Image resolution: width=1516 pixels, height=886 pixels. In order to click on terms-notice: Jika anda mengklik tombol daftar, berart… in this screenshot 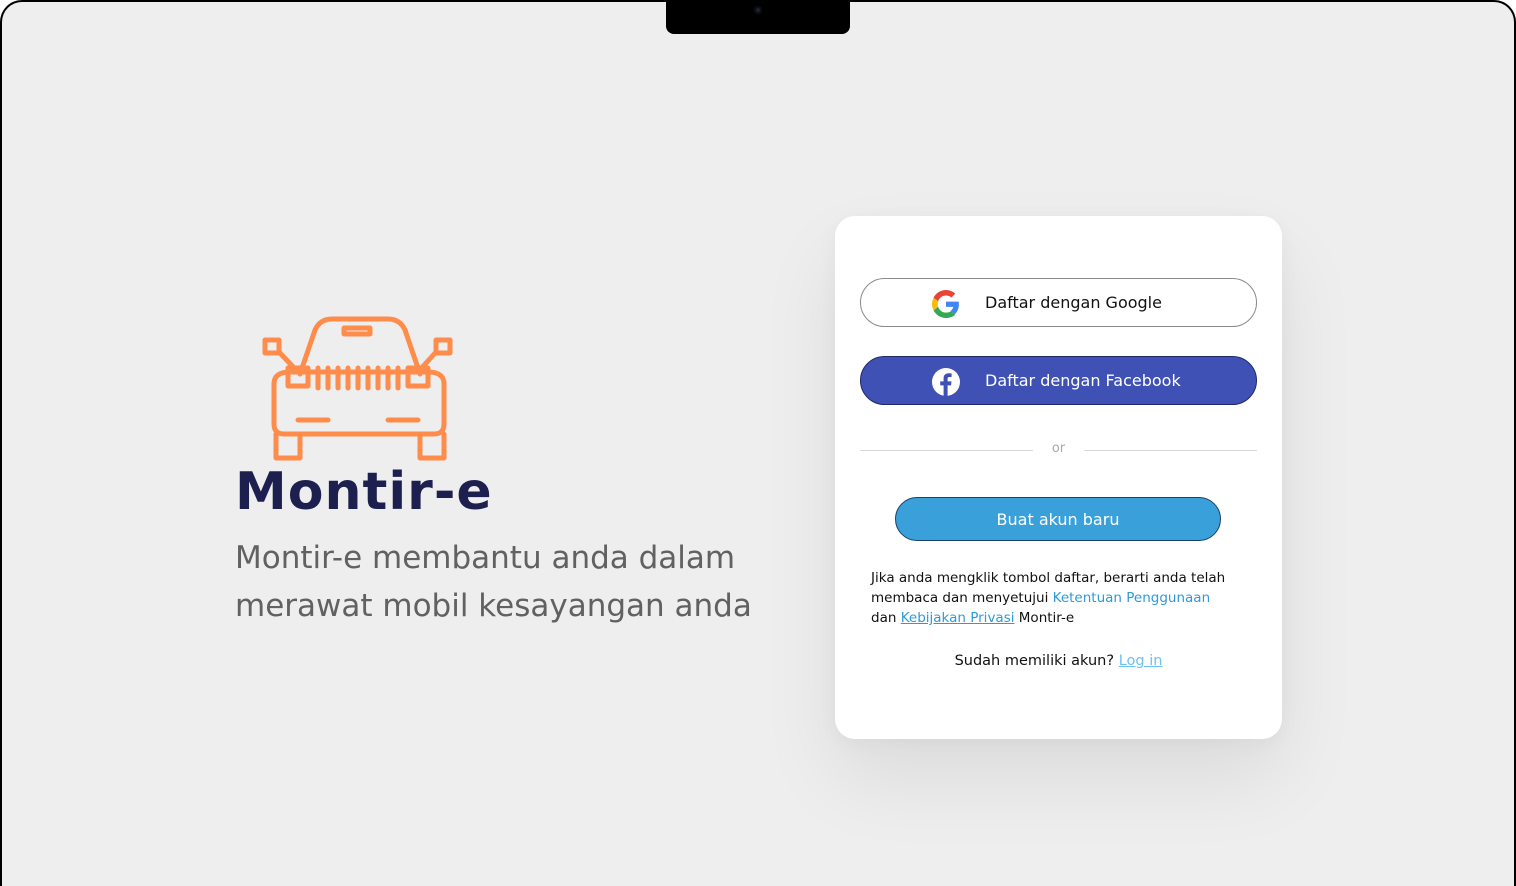, I will do `click(1066, 598)`.